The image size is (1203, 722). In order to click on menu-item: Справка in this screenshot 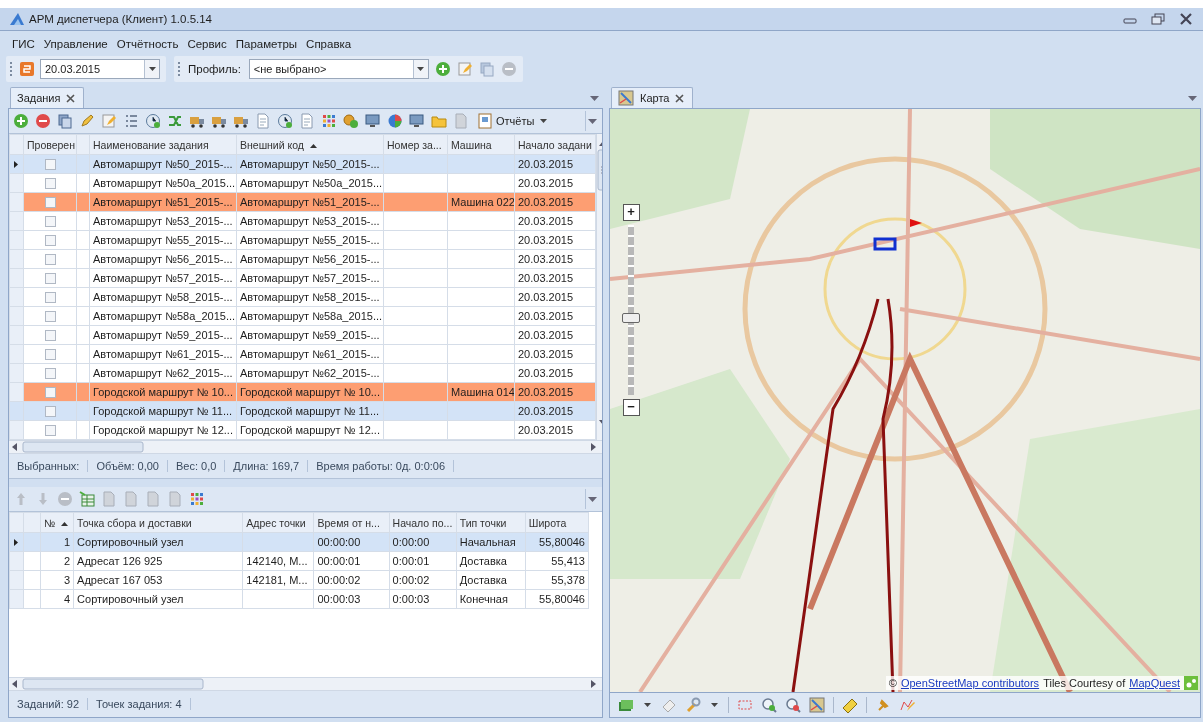, I will do `click(329, 44)`.